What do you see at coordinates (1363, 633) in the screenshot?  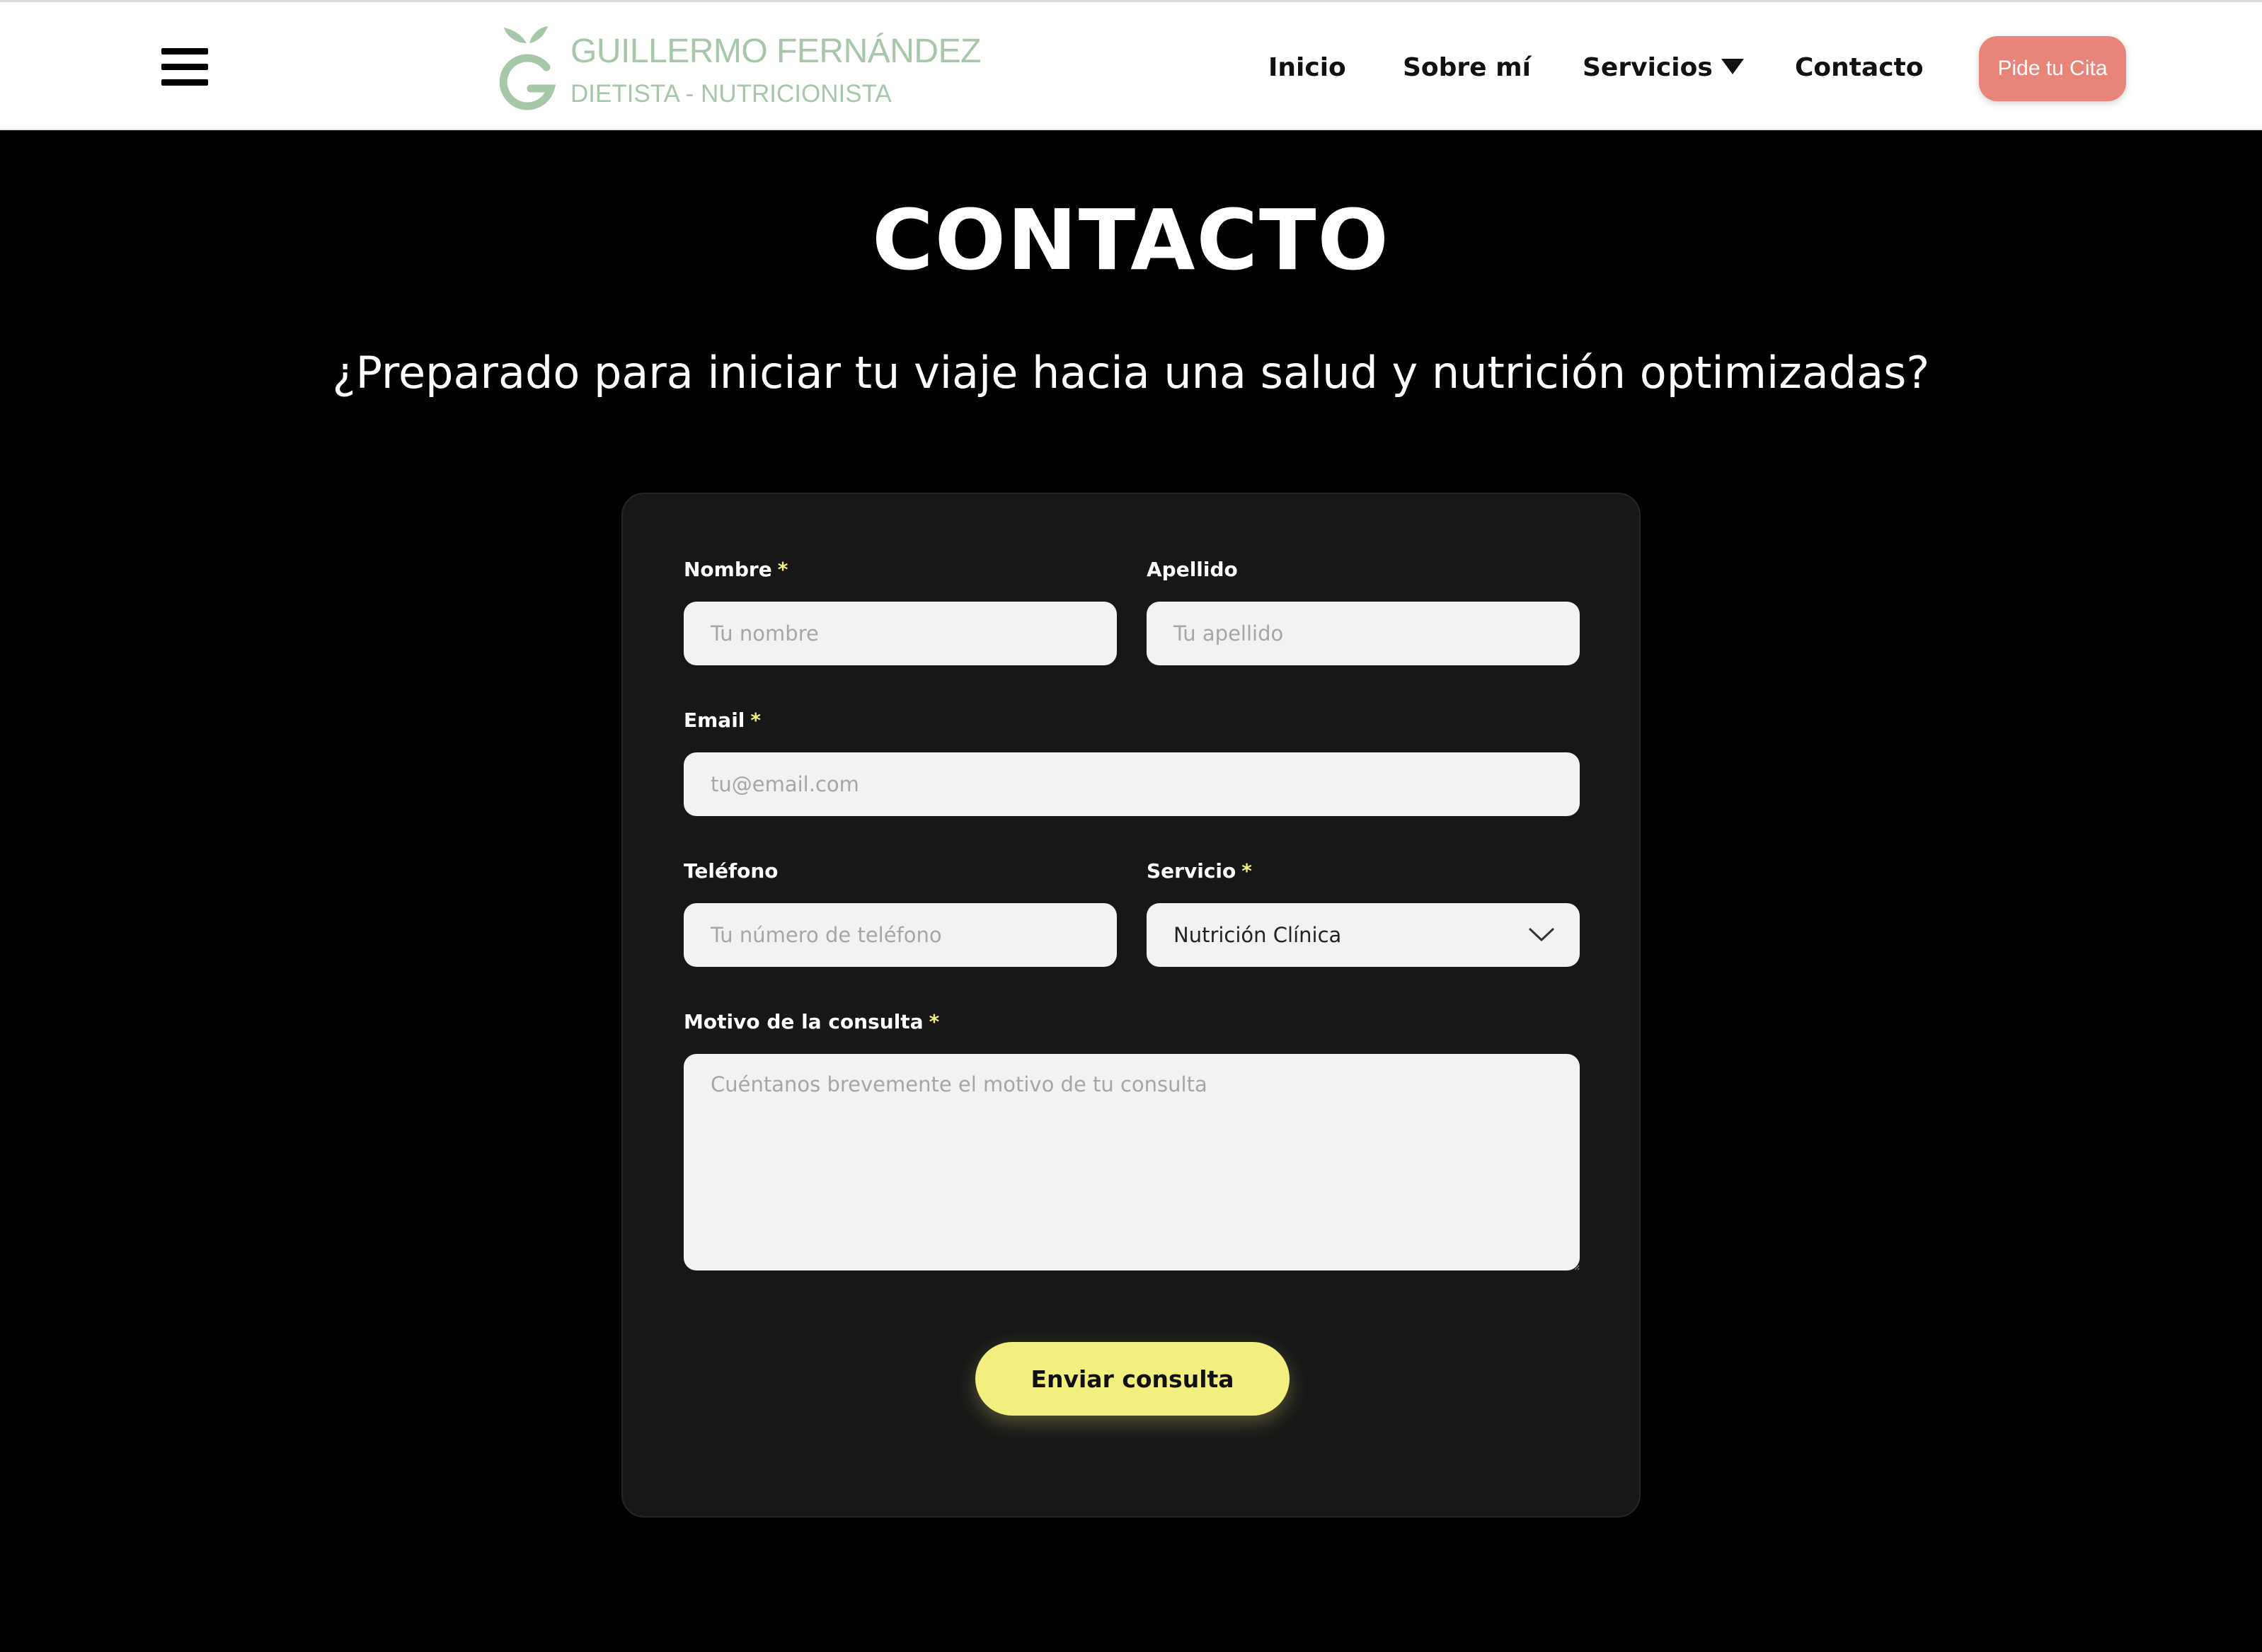 I see `apellido-input` at bounding box center [1363, 633].